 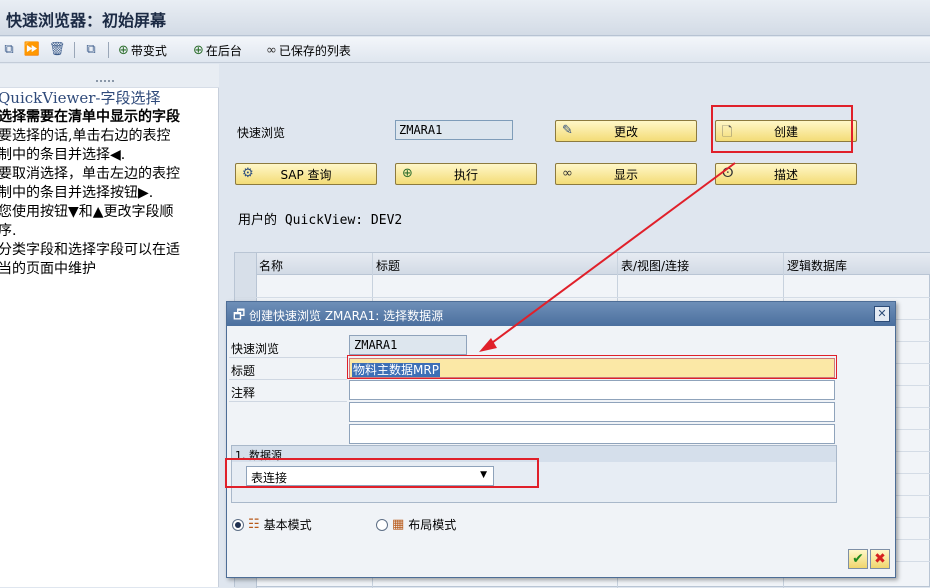 I want to click on basic-mode-radio: ☷ 基本模式, so click(x=272, y=524).